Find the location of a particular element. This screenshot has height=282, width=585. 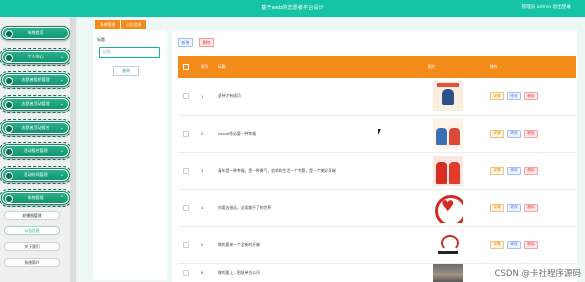

sidebar-subitem-label: 系统简介 is located at coordinates (32, 262).